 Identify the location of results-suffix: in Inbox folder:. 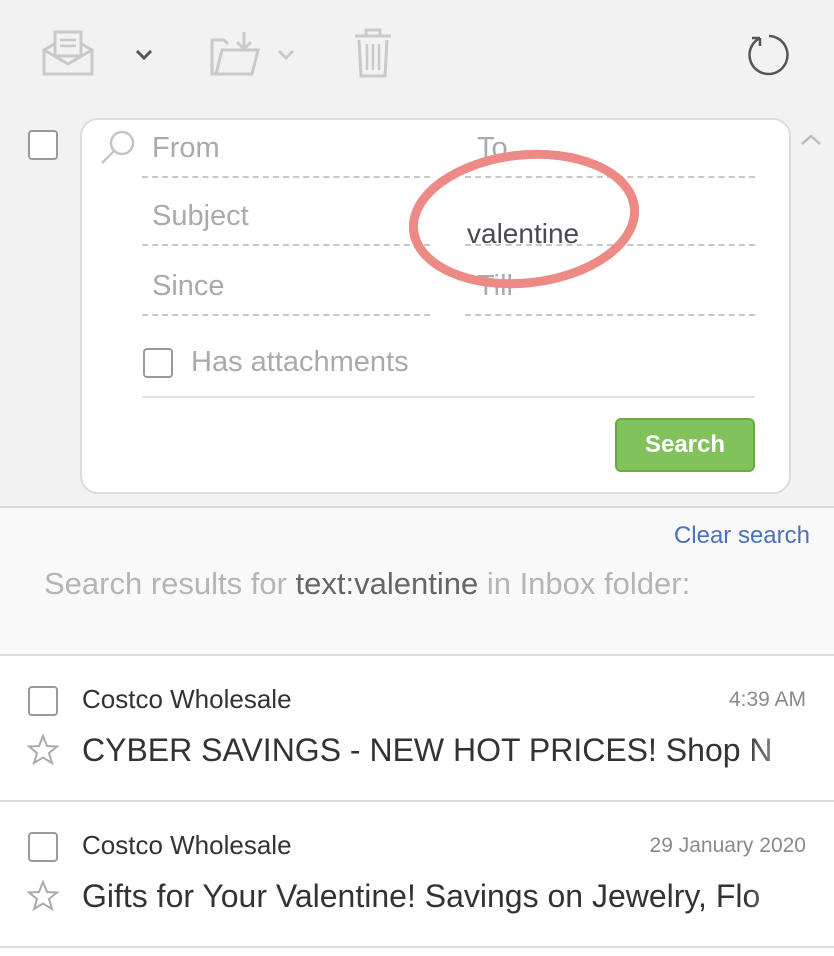
(584, 583).